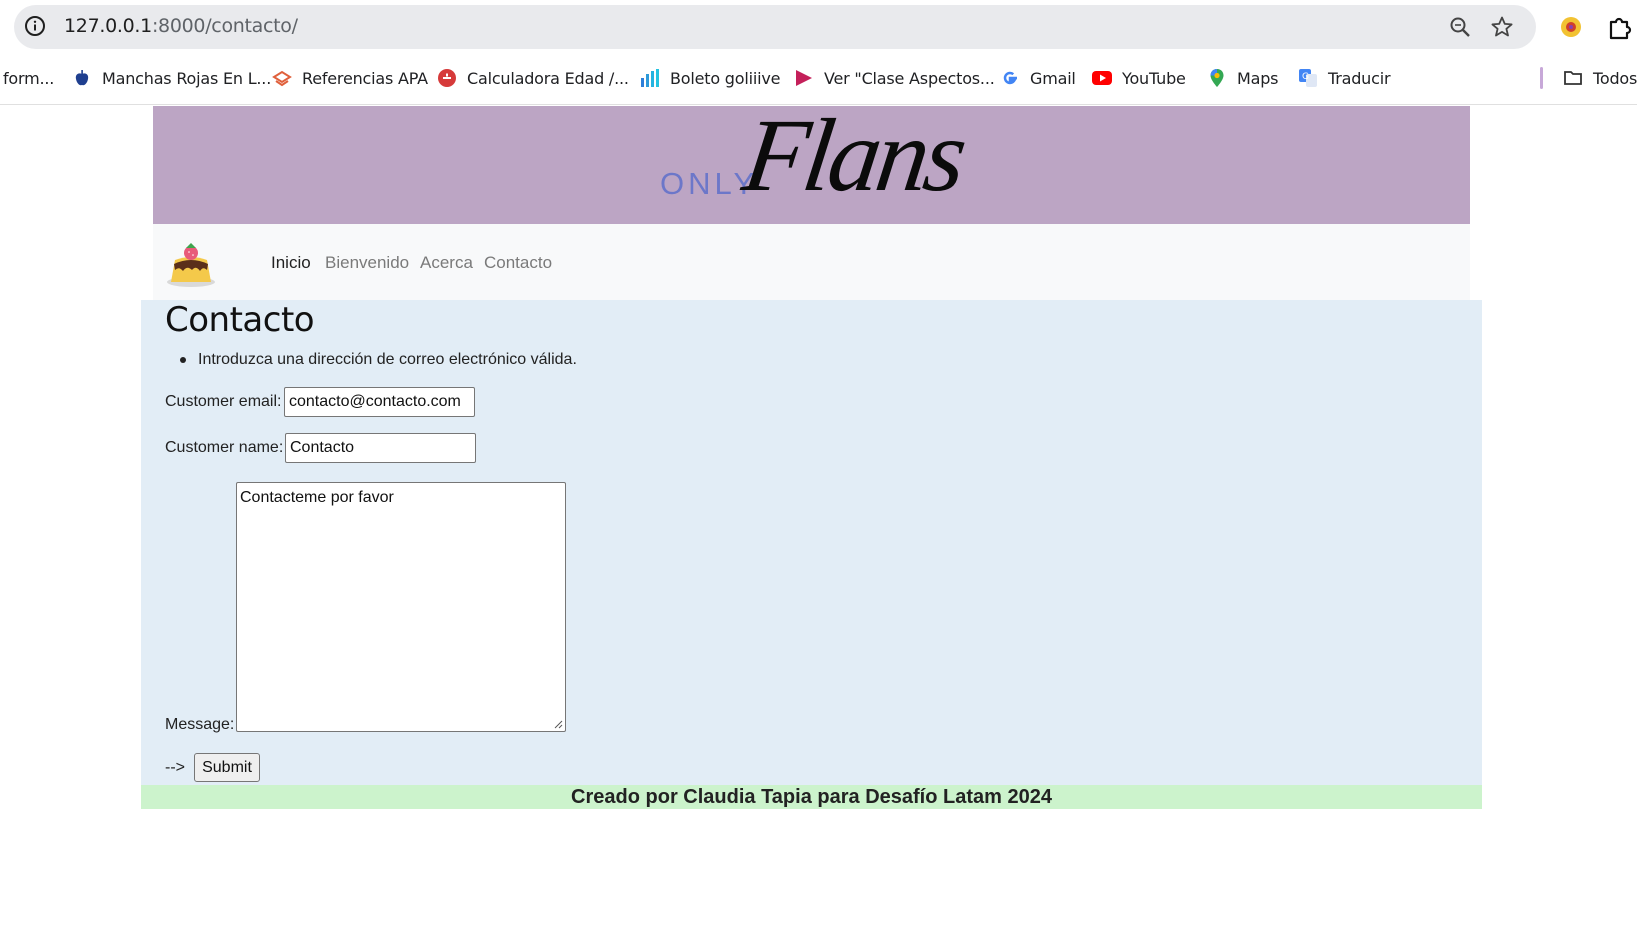 The height and width of the screenshot is (931, 1637). I want to click on bookmark-item: Maps, so click(1243, 78).